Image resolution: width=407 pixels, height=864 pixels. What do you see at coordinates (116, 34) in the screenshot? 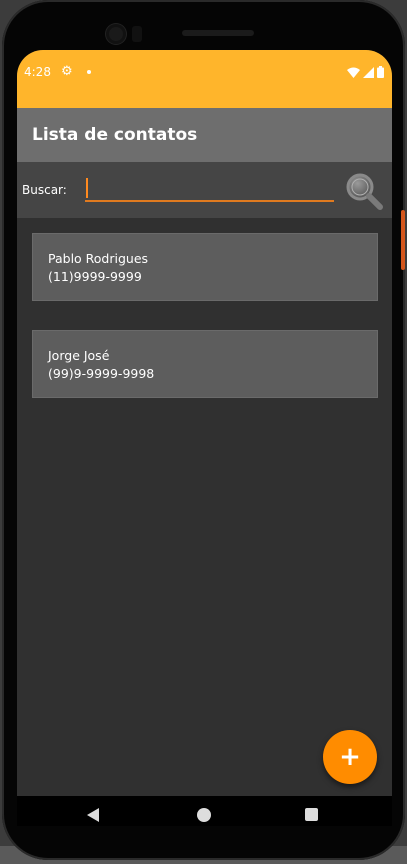
I see `camera-icon` at bounding box center [116, 34].